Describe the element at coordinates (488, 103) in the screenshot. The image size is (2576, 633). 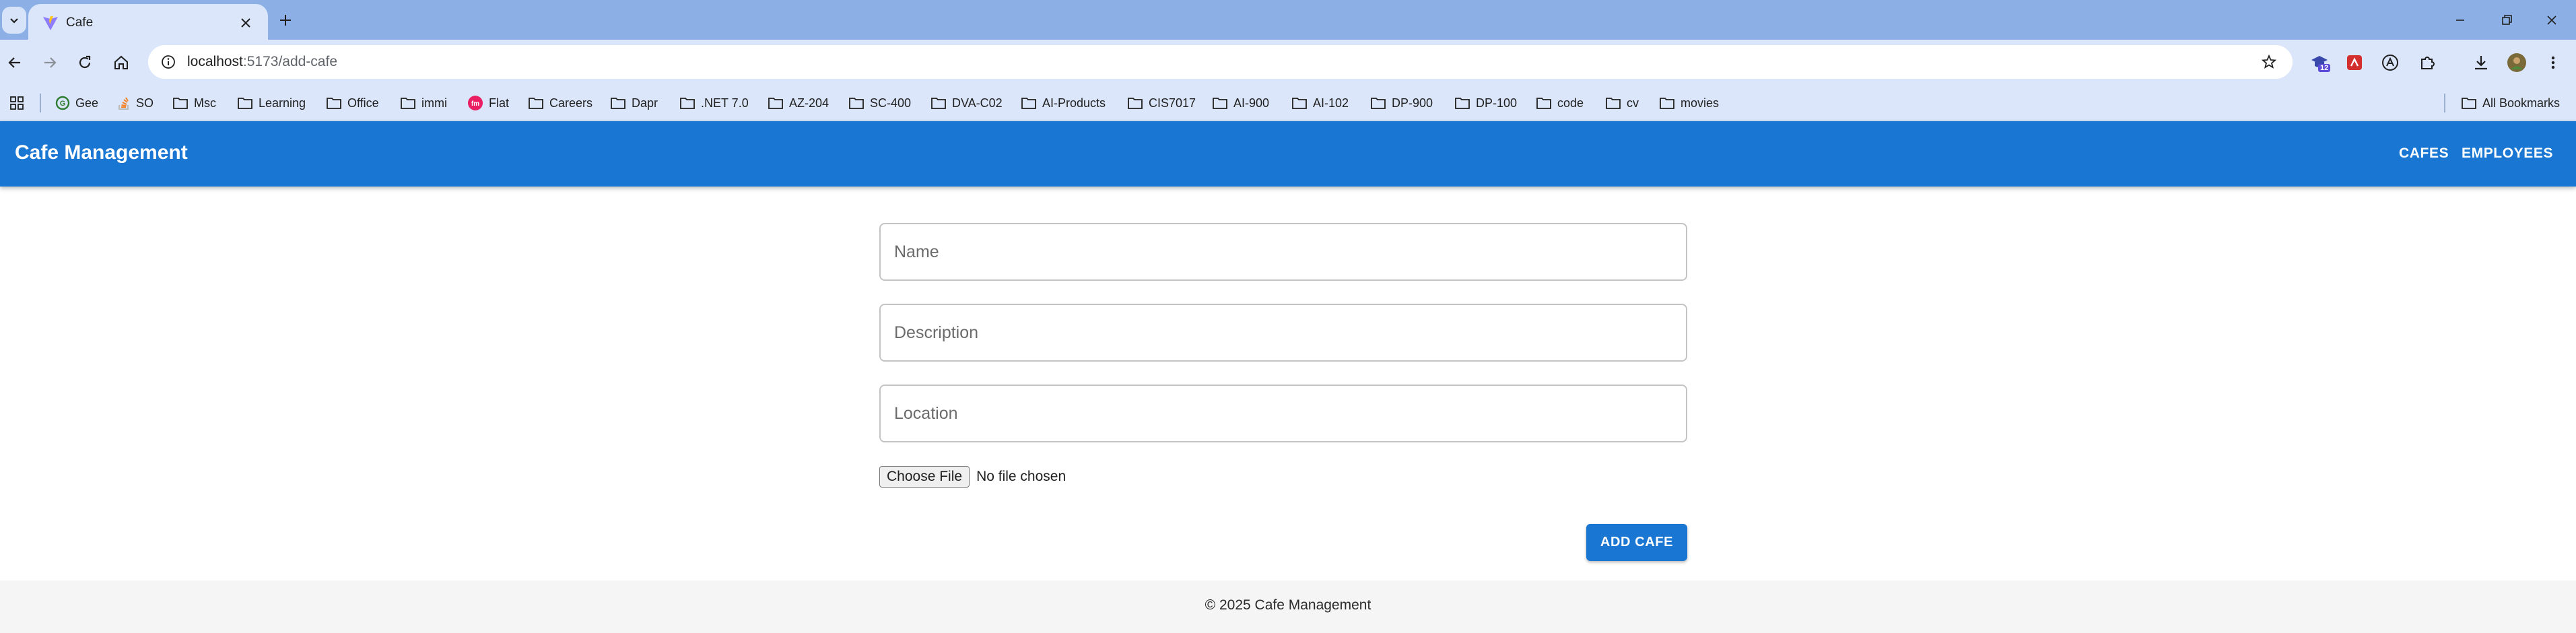
I see `bookmark-flat: fm Flat` at that location.